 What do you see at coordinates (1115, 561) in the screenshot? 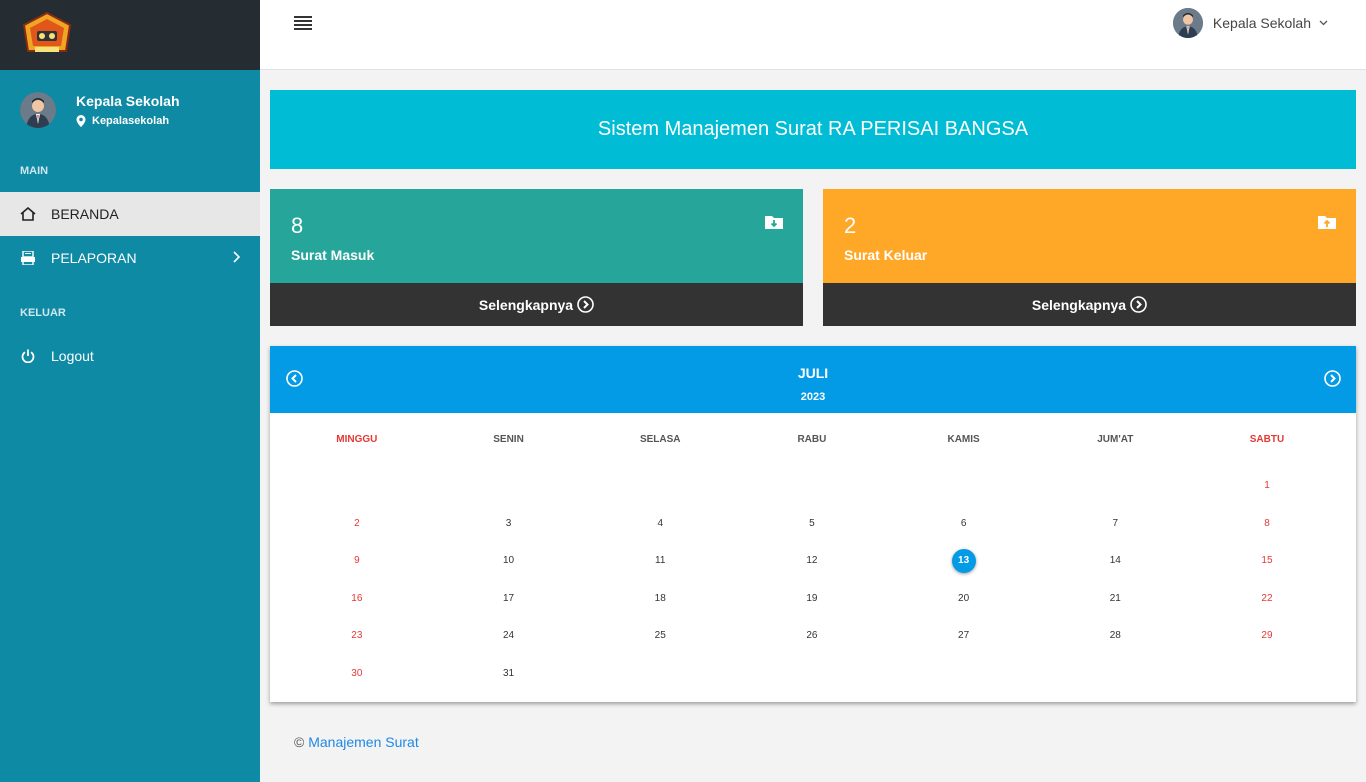
I see `calendar-day: 14` at bounding box center [1115, 561].